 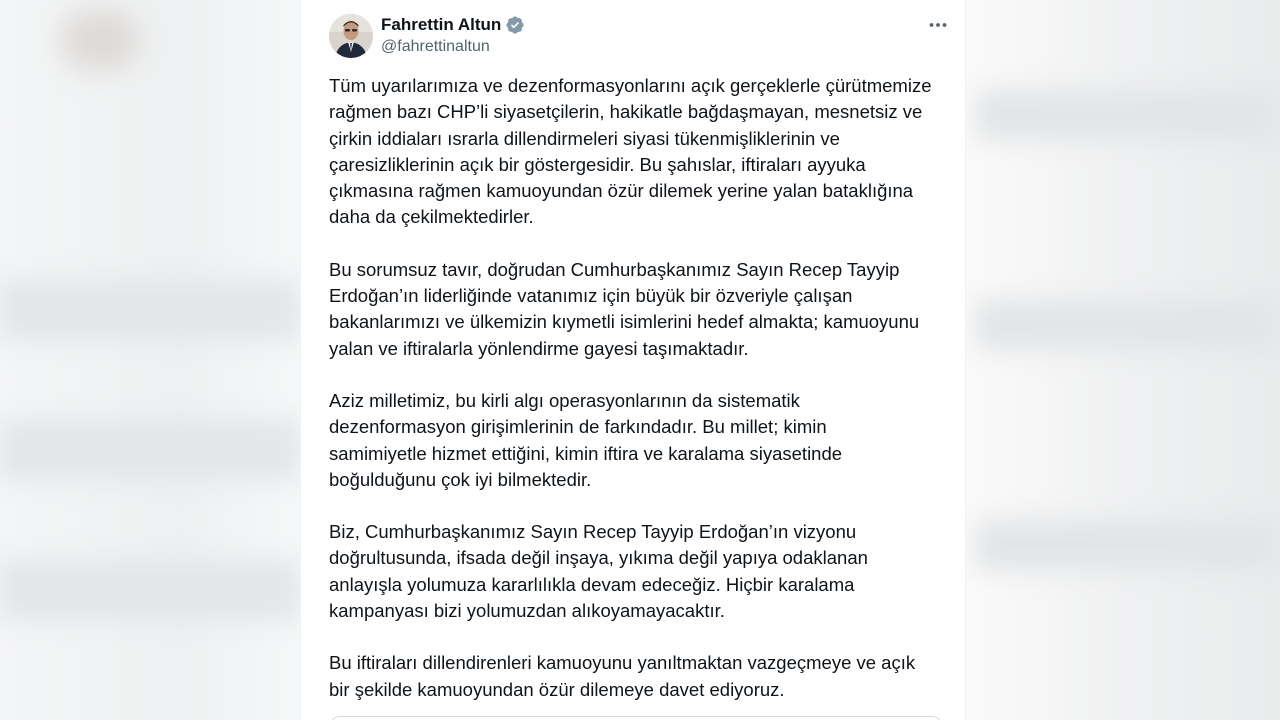 I want to click on blurred-shape, so click(x=100, y=40).